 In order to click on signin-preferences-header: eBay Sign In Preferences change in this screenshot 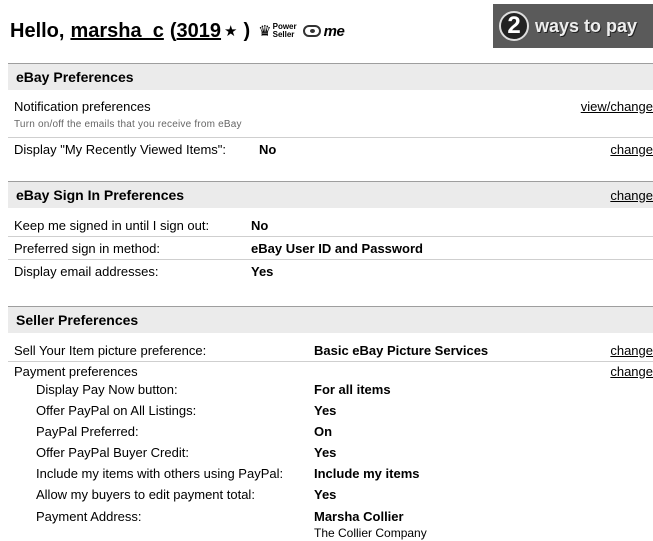, I will do `click(330, 194)`.